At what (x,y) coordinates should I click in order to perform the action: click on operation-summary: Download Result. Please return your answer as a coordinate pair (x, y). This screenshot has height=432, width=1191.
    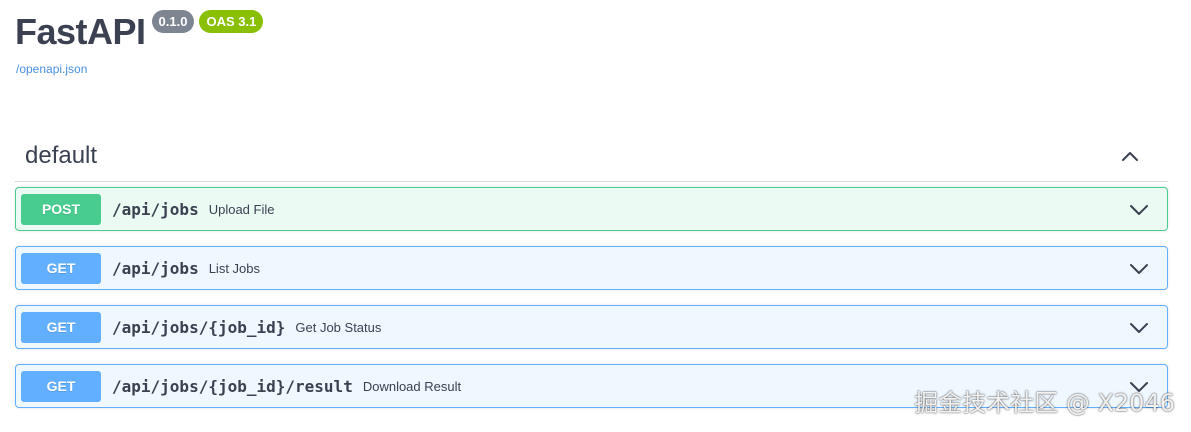
    Looking at the image, I should click on (412, 386).